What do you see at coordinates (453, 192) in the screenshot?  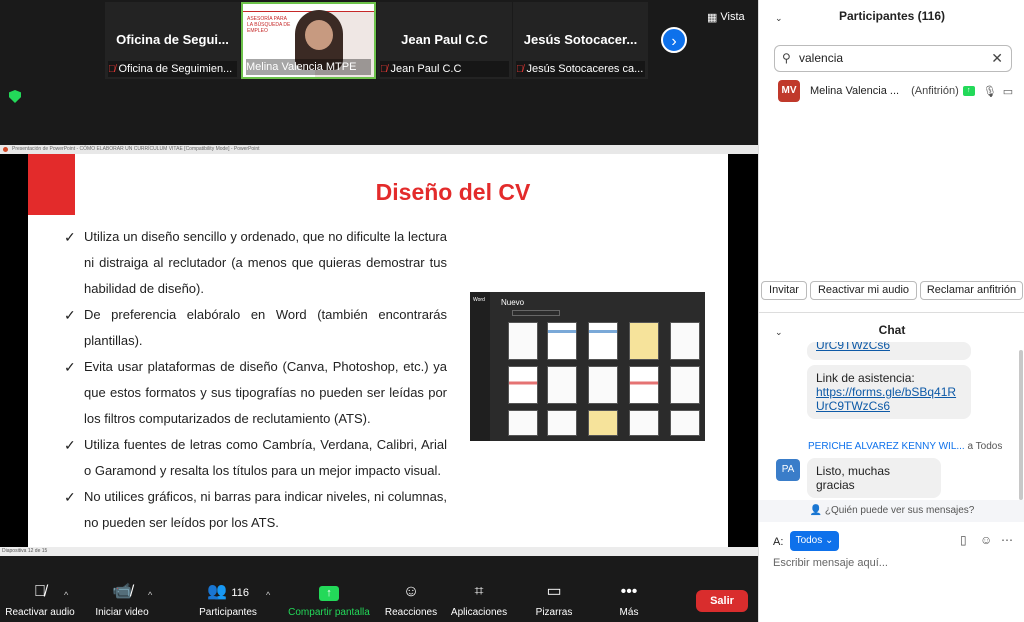 I see `slide-title: Diseño del CV` at bounding box center [453, 192].